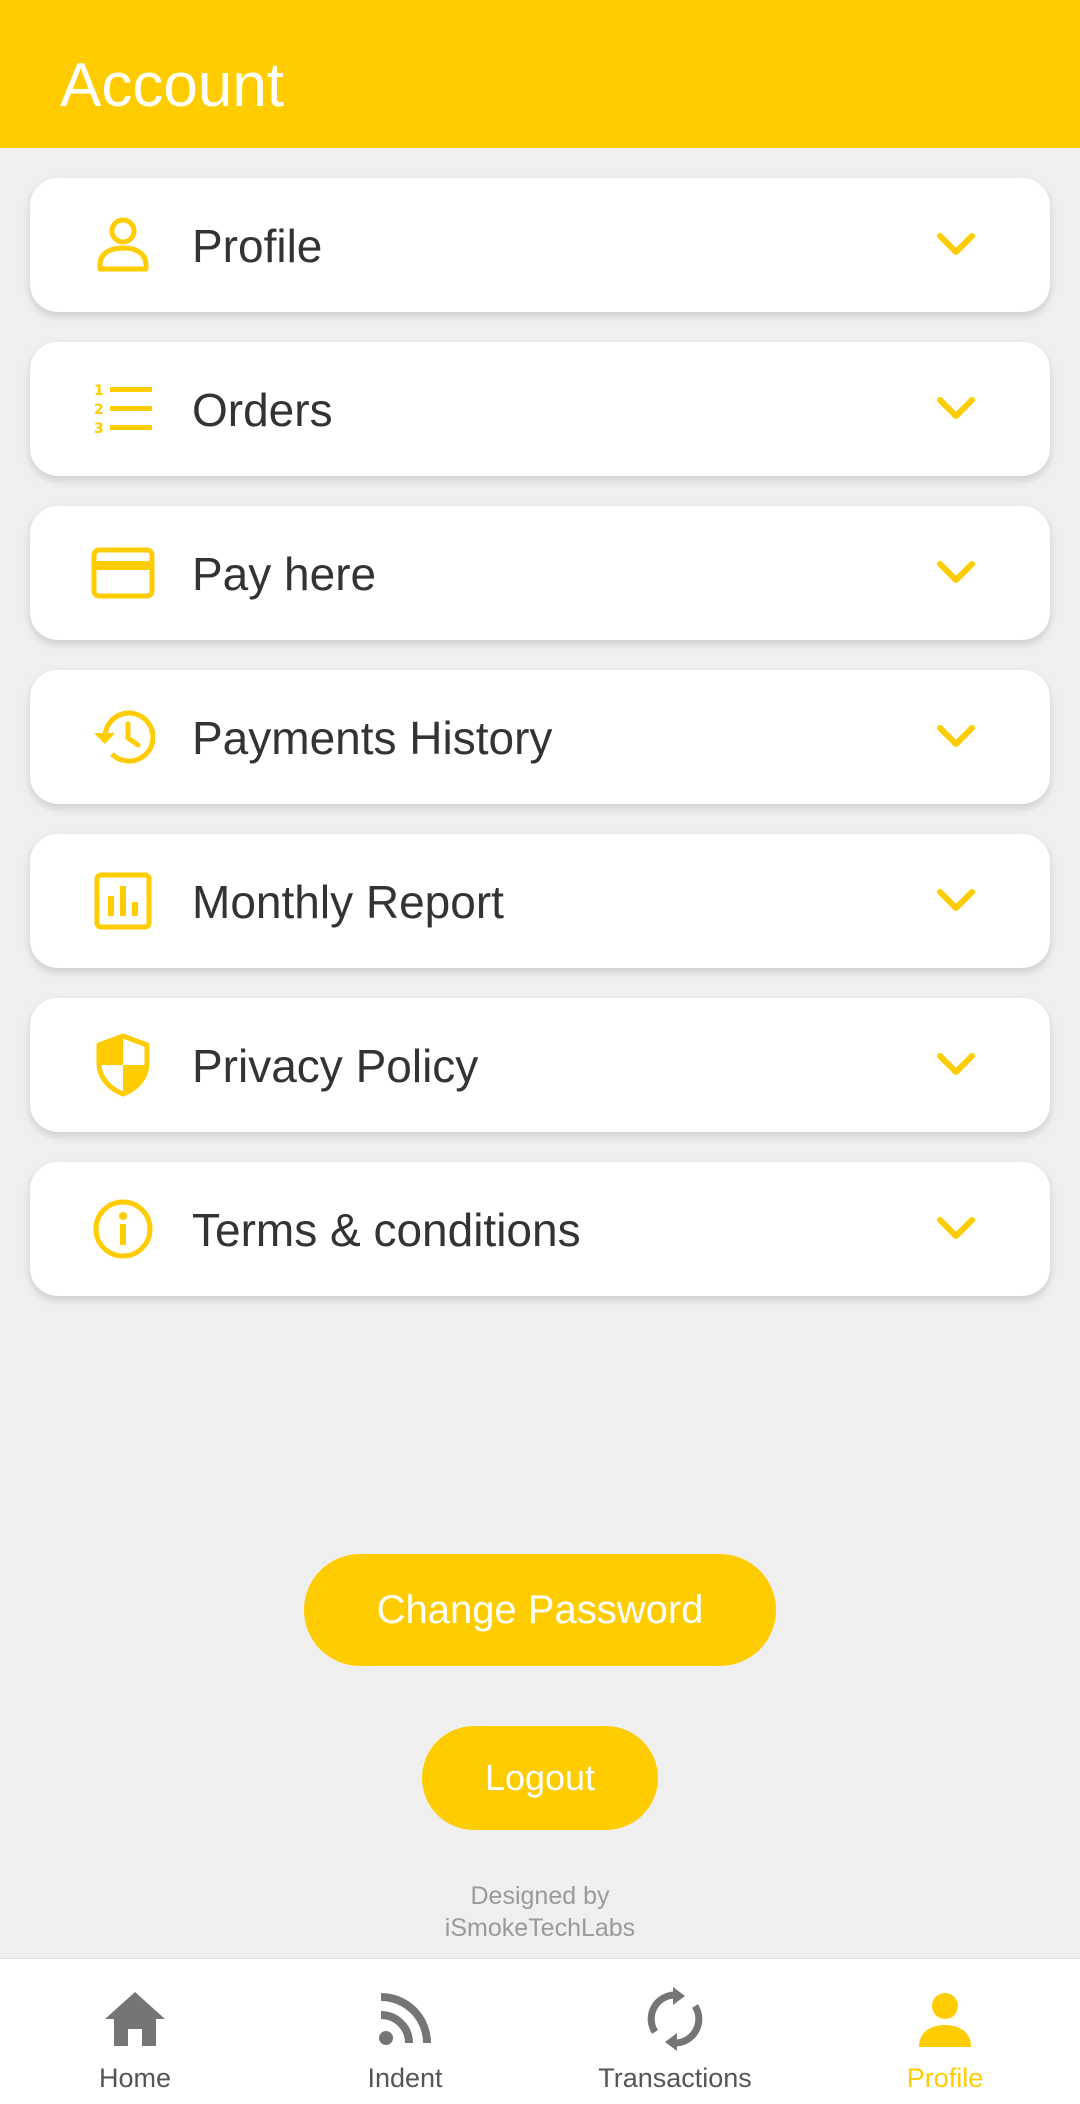  Describe the element at coordinates (123, 573) in the screenshot. I see `credit-card-icon` at that location.